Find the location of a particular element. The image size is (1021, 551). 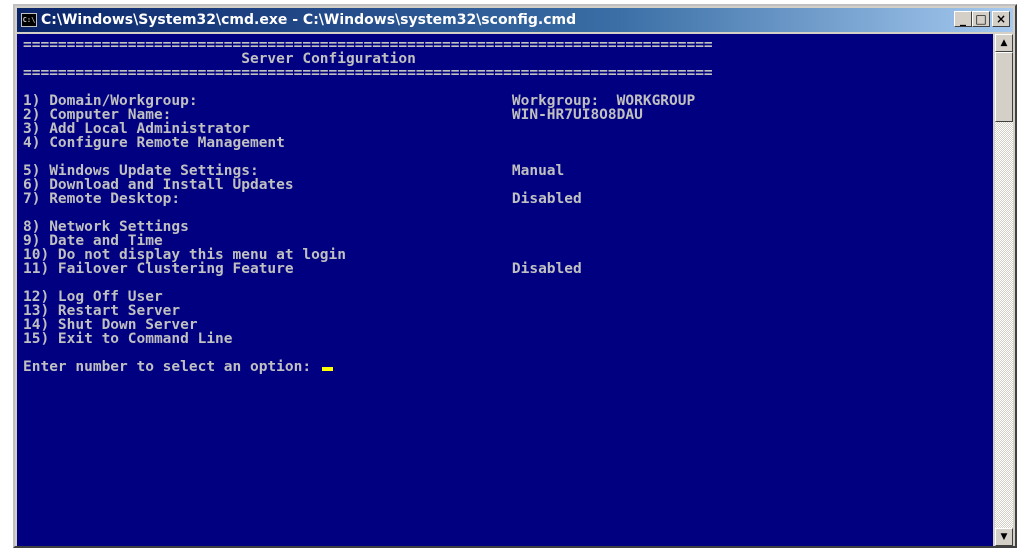

menu-item: 6) Download and Install Updates is located at coordinates (508, 185).